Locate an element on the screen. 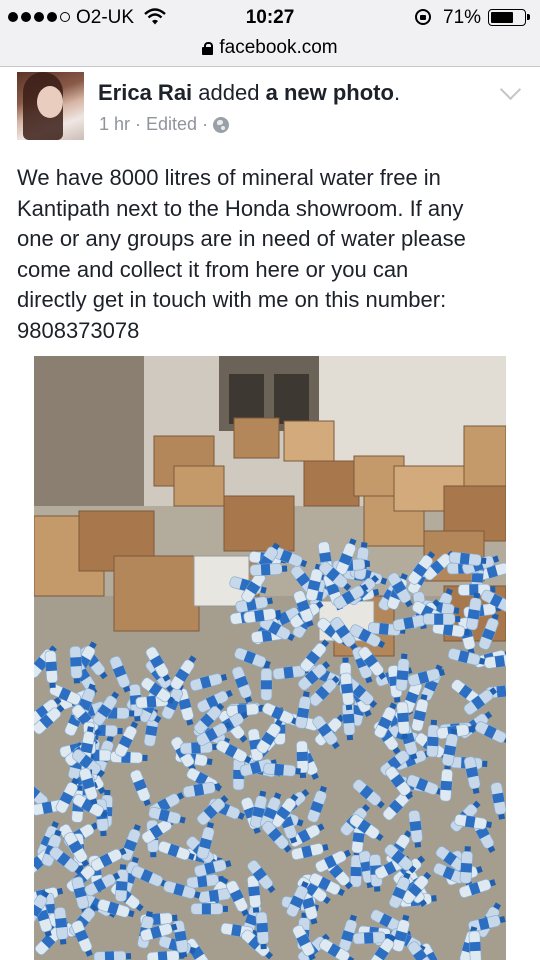 The image size is (540, 960). edited-label: Edited is located at coordinates (171, 124).